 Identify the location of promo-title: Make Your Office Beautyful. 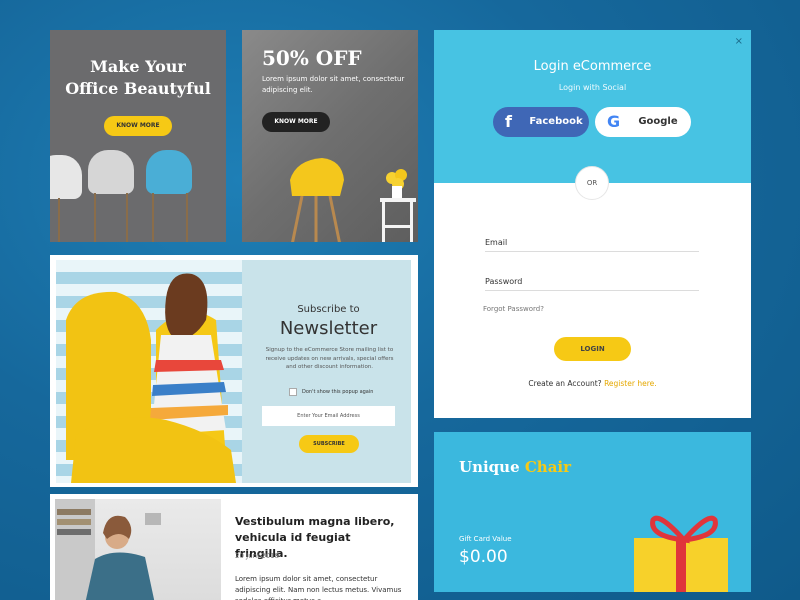
(138, 77).